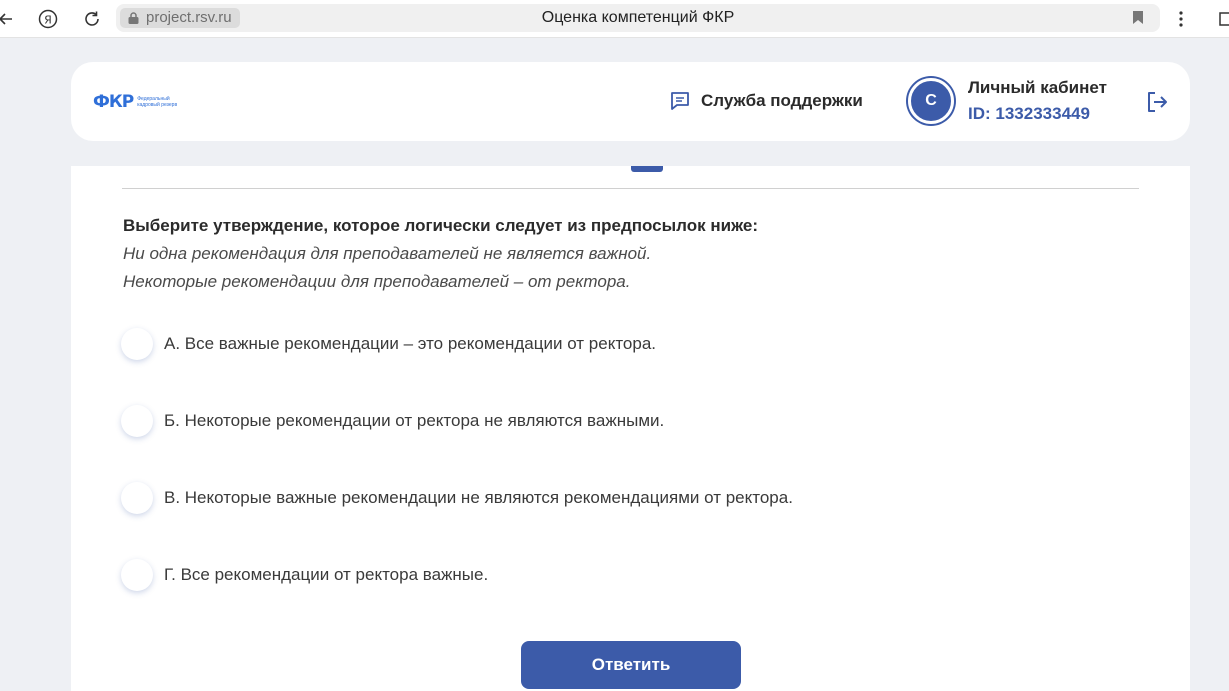  I want to click on chat-icon, so click(680, 101).